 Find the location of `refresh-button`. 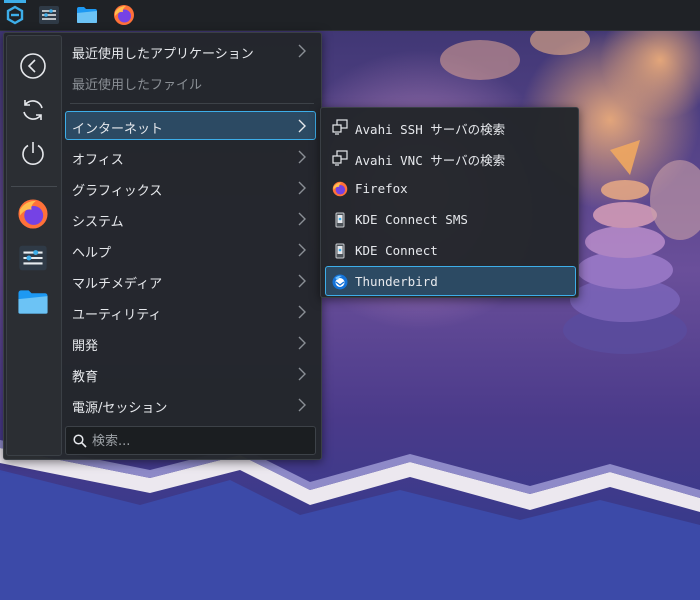

refresh-button is located at coordinates (33, 110).